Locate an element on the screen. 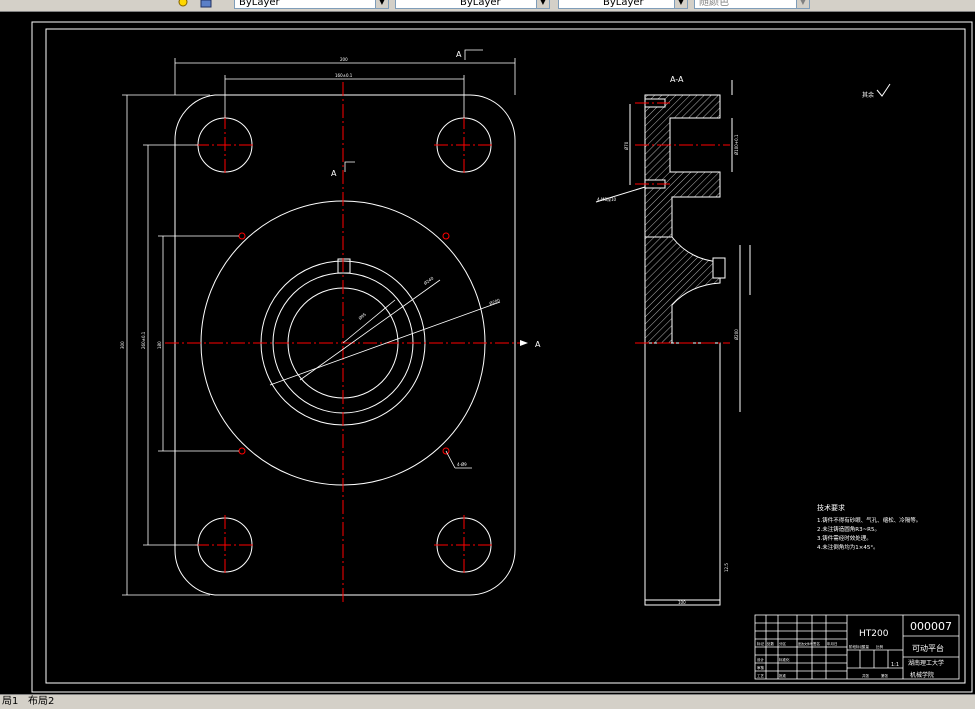 The image size is (975, 709). tb-label: 更改文件号 is located at coordinates (805, 643).